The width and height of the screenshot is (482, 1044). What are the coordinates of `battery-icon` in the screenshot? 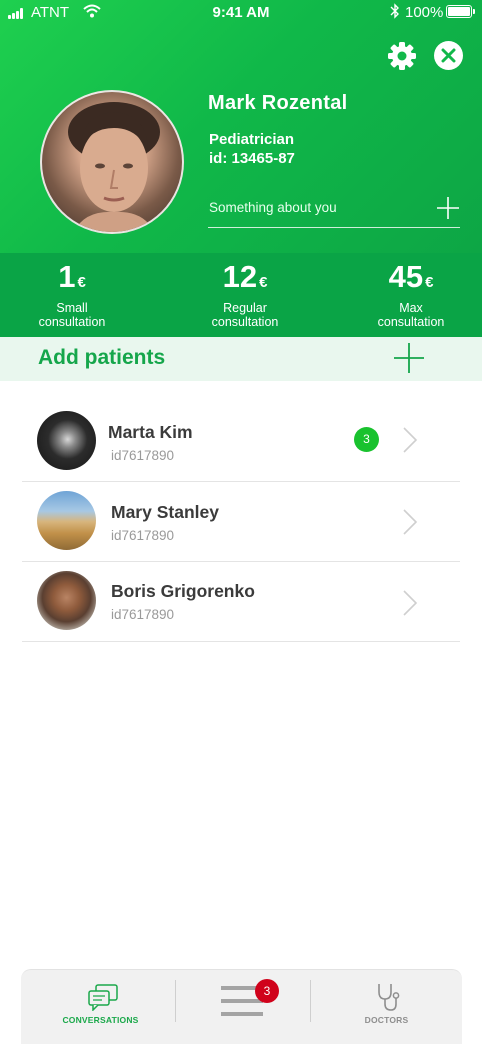 It's located at (460, 11).